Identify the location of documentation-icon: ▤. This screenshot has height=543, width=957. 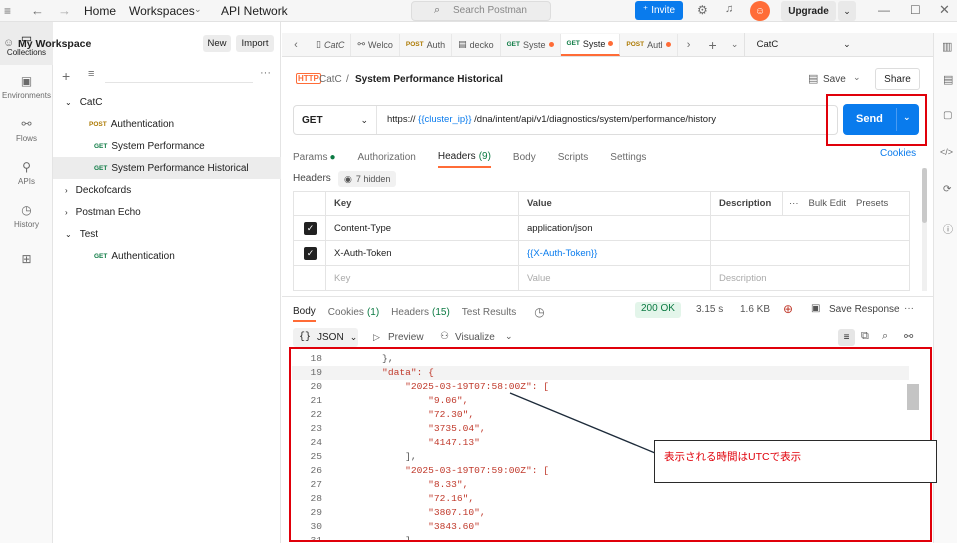
(948, 79).